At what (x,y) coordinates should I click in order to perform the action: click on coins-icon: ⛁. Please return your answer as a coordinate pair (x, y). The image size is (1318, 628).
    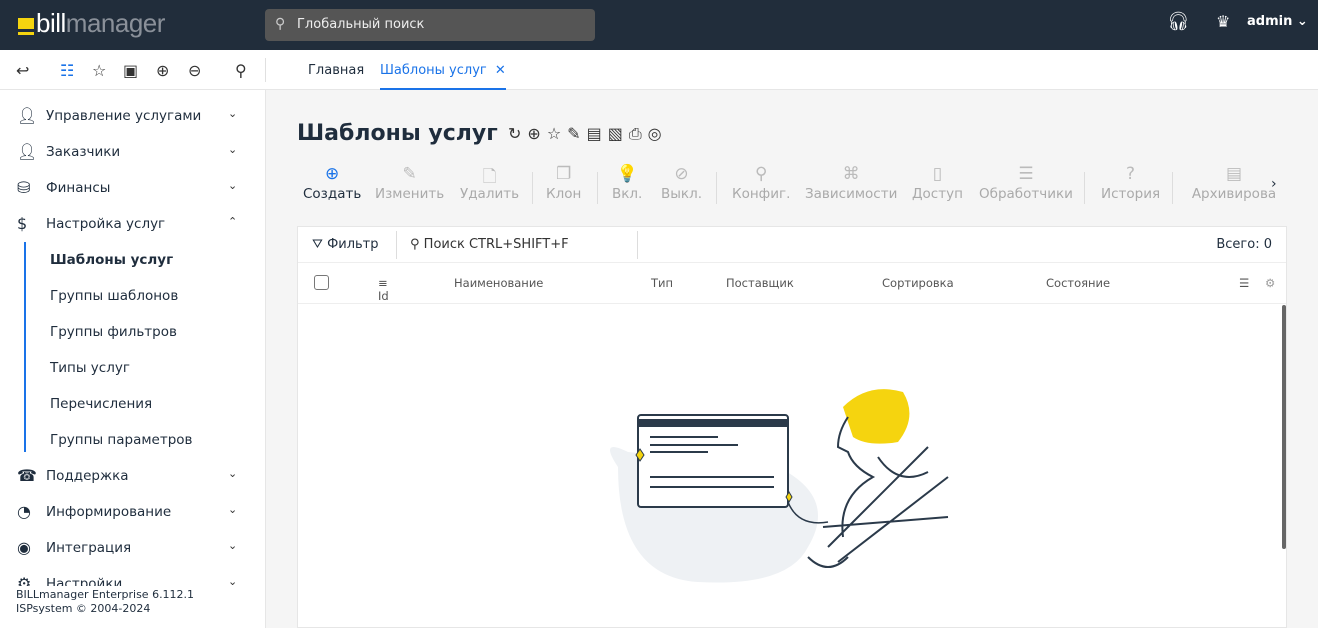
    Looking at the image, I should click on (24, 187).